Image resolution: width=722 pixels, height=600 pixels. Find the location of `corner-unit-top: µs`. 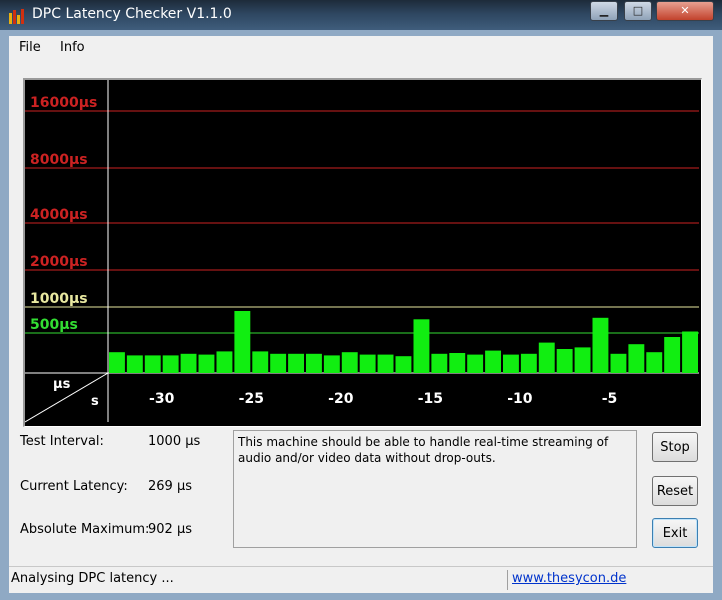

corner-unit-top: µs is located at coordinates (62, 384).